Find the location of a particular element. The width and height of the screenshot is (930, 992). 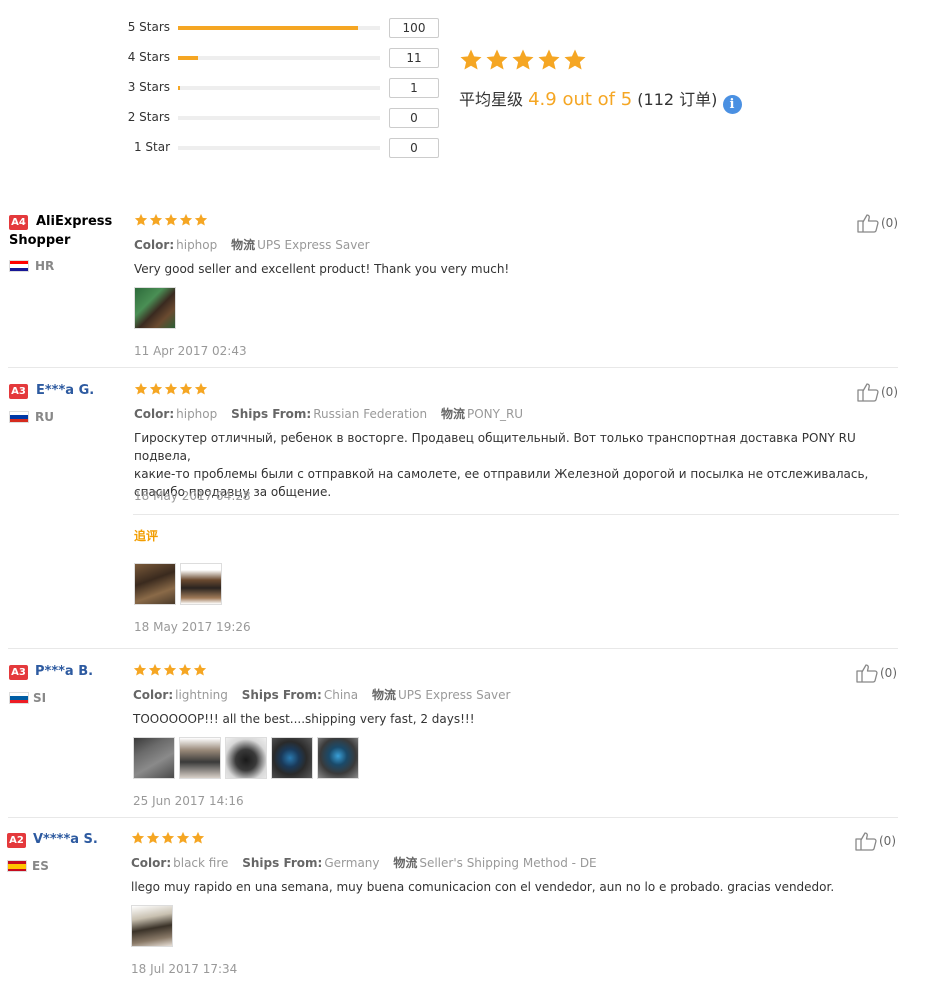

buyer-level-badge: A2 is located at coordinates (16, 840).